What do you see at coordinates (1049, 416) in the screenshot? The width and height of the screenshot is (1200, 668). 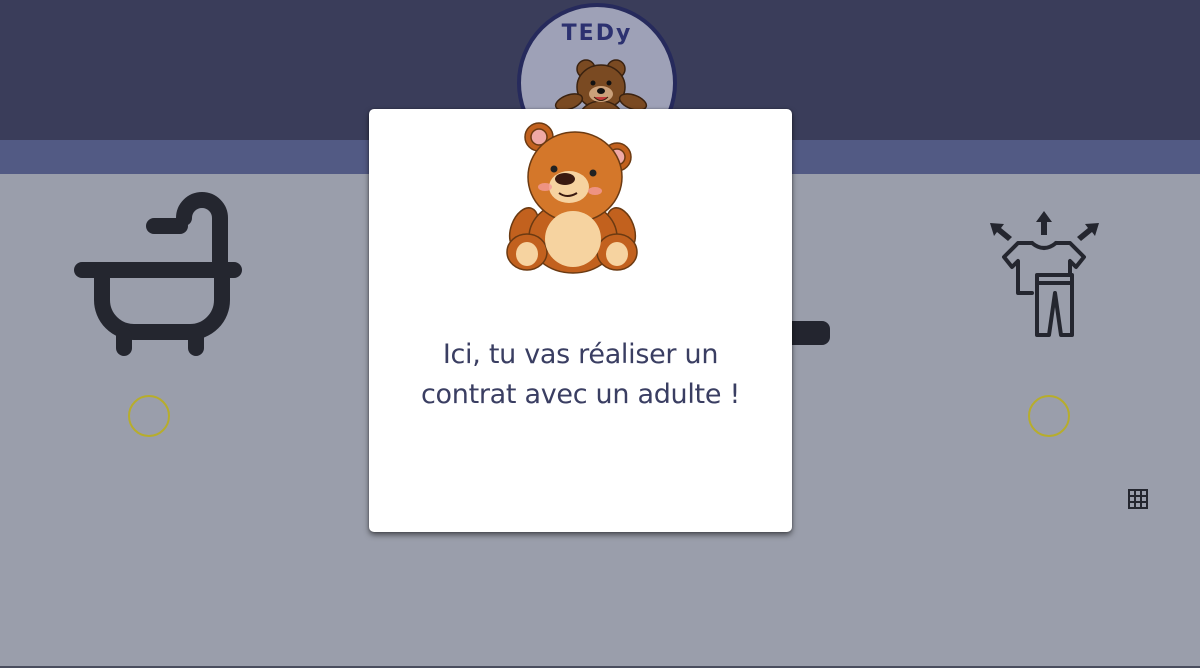 I see `clothes-select-radio` at bounding box center [1049, 416].